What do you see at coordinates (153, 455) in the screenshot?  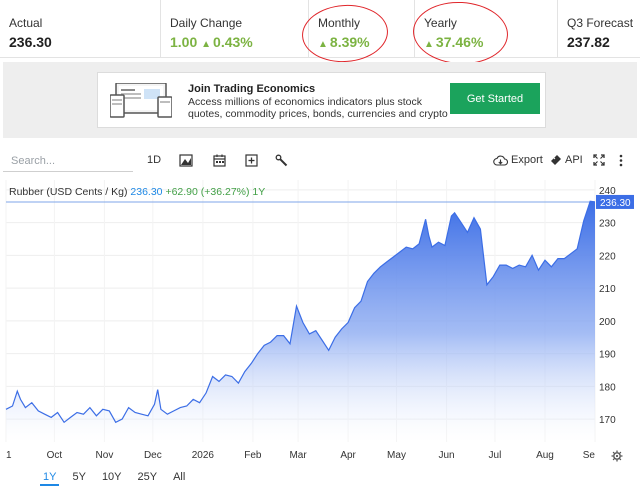 I see `x-tick-label: Dec` at bounding box center [153, 455].